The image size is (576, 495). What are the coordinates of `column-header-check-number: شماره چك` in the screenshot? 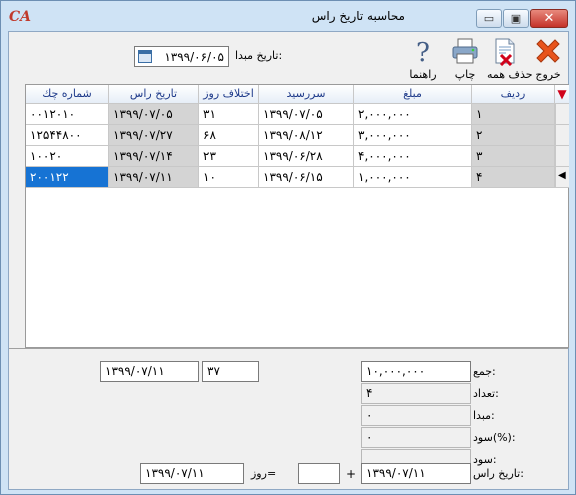 It's located at (67, 94).